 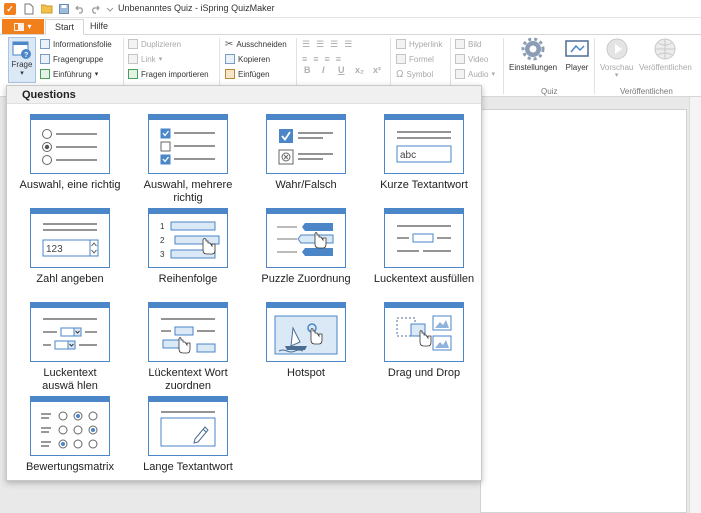 What do you see at coordinates (577, 54) in the screenshot?
I see `player-button: Player` at bounding box center [577, 54].